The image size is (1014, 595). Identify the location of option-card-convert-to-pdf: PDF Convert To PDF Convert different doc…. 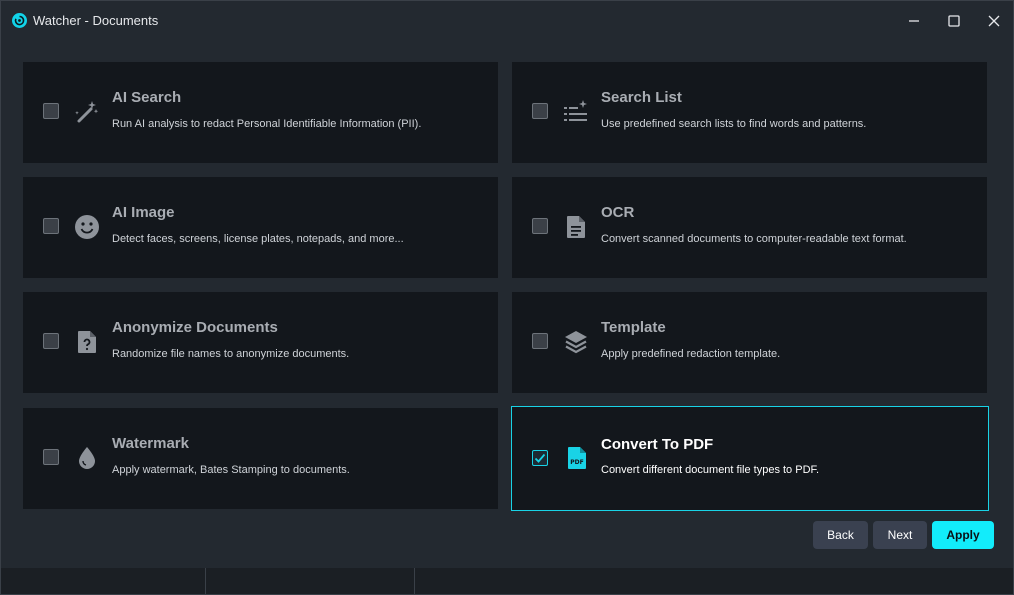
(750, 458).